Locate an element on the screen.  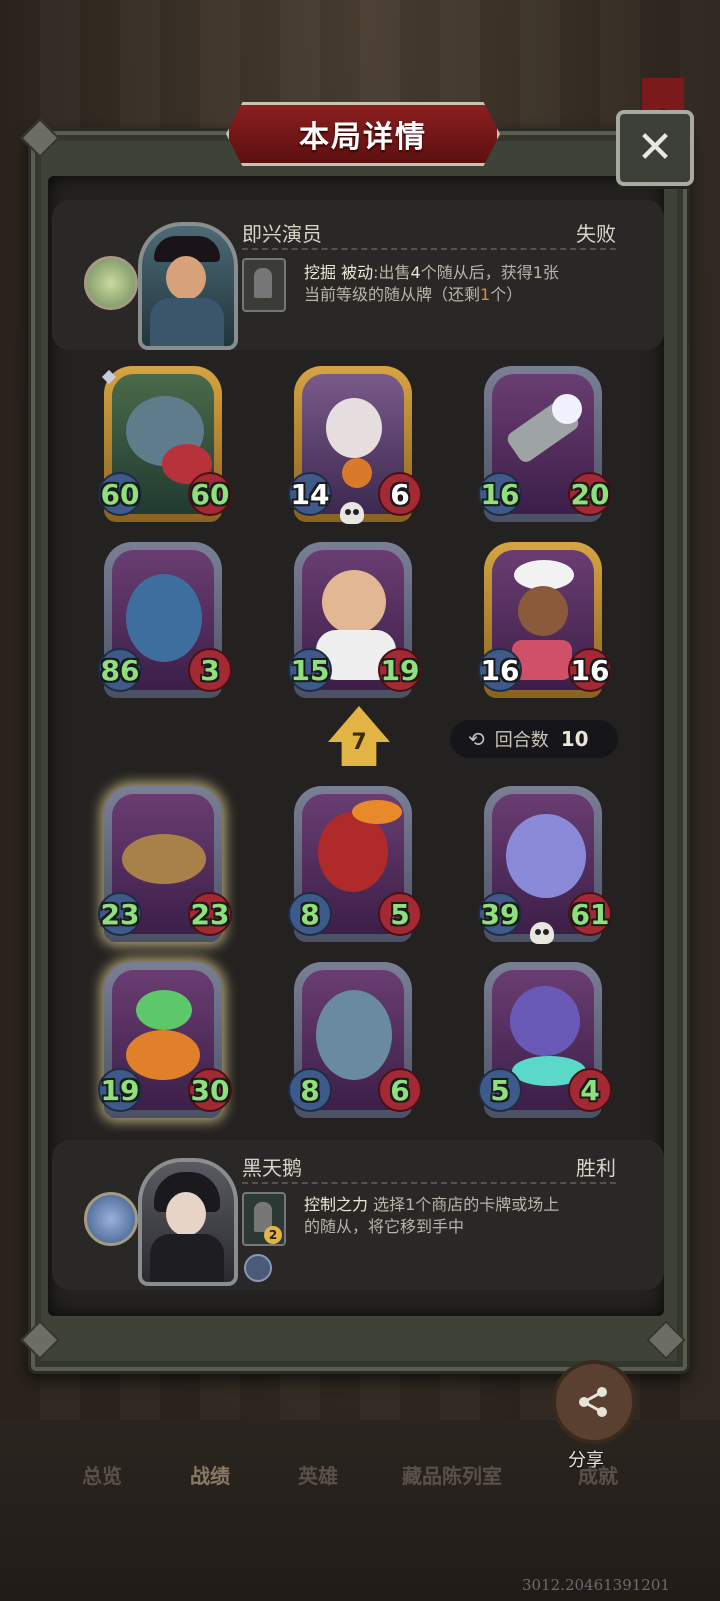
skill-text-part: :出售 is located at coordinates (392, 272).